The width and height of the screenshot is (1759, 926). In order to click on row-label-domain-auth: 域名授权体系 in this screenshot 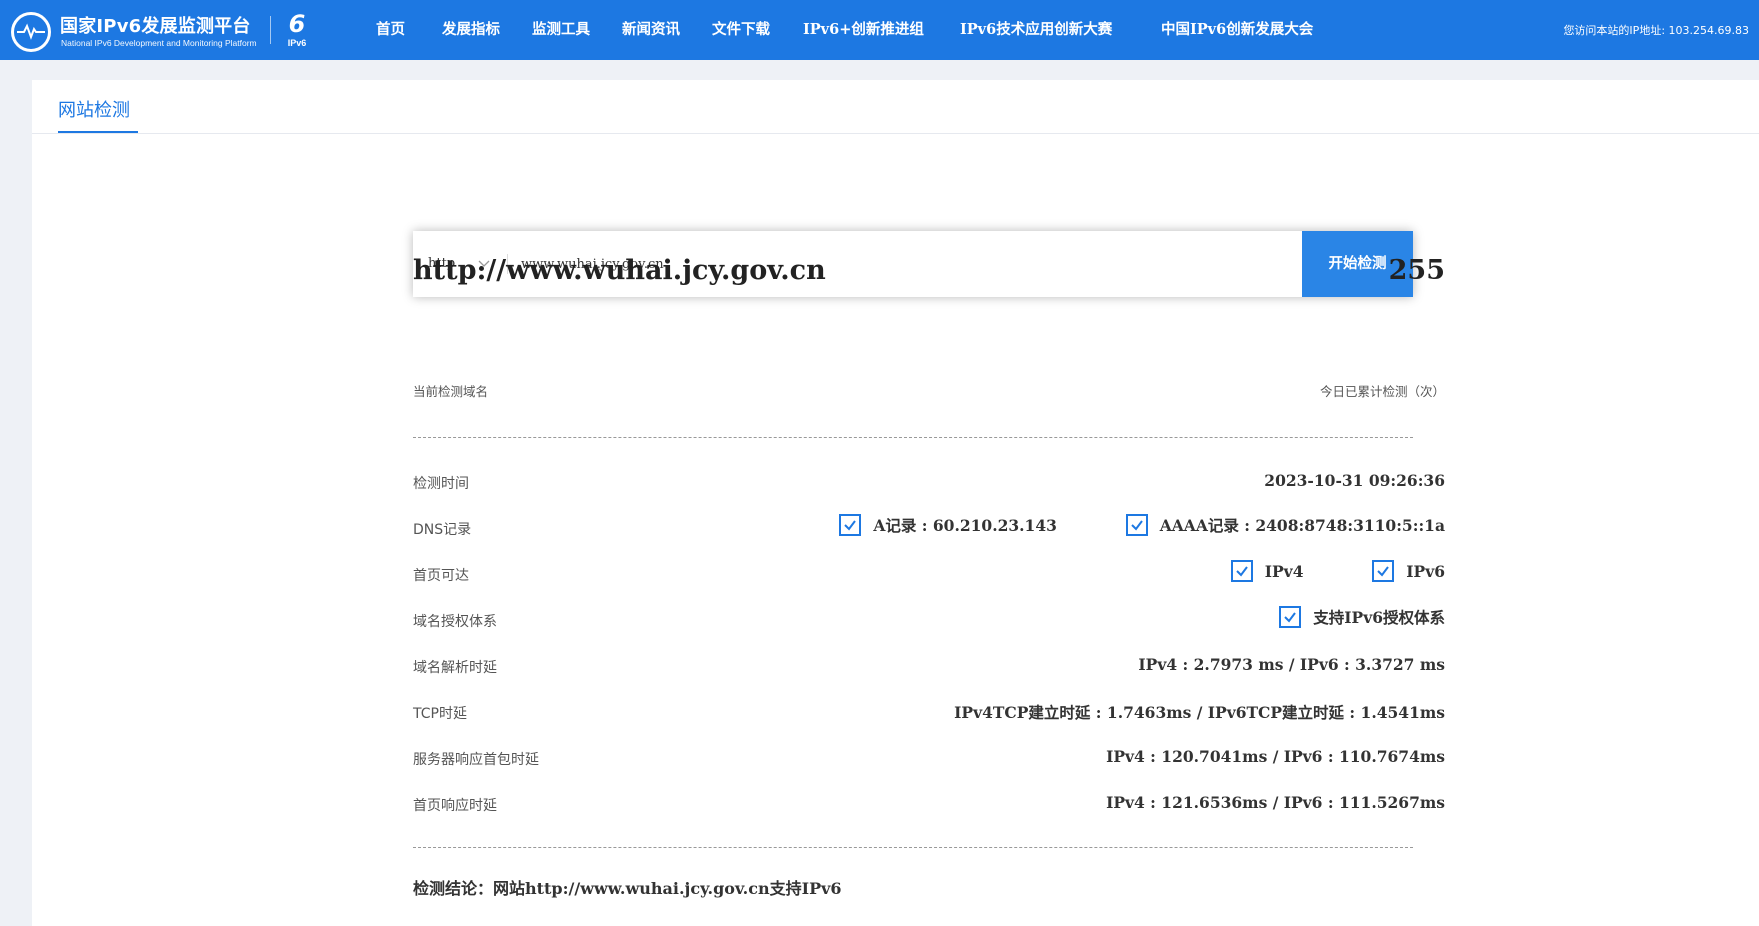, I will do `click(455, 622)`.